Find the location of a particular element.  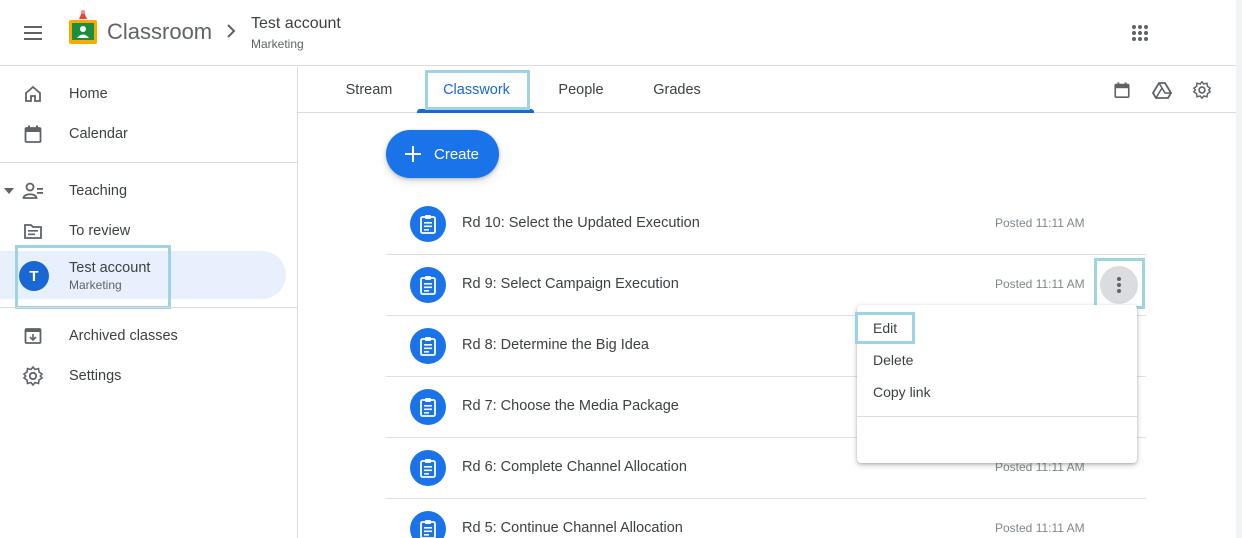

sidebar-item-settings: Settings is located at coordinates (143, 376).